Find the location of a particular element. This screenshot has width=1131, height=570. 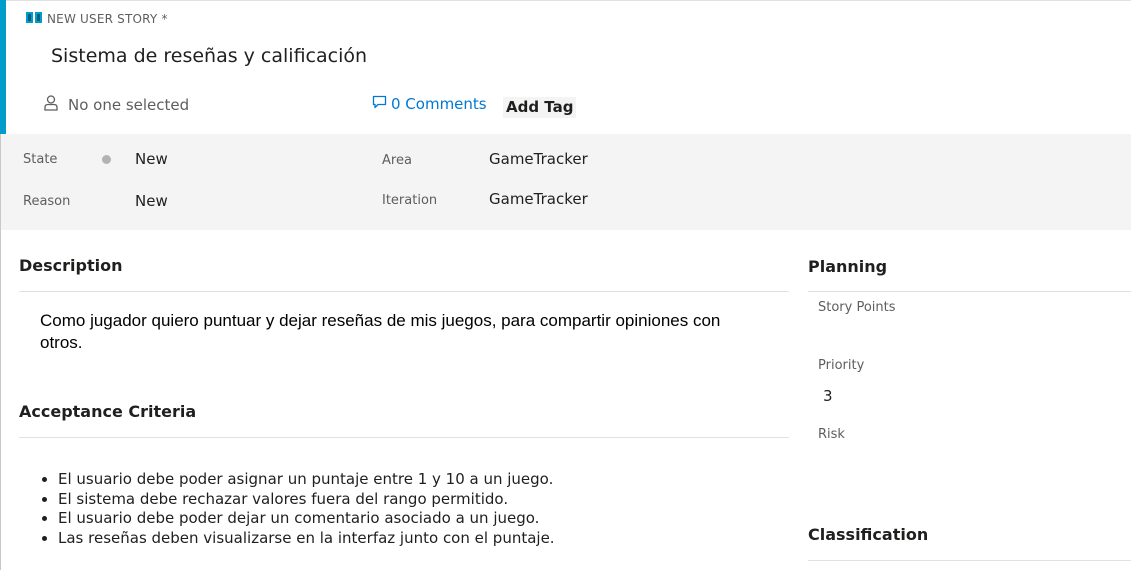

assignee-picker: No one selected is located at coordinates (116, 105).